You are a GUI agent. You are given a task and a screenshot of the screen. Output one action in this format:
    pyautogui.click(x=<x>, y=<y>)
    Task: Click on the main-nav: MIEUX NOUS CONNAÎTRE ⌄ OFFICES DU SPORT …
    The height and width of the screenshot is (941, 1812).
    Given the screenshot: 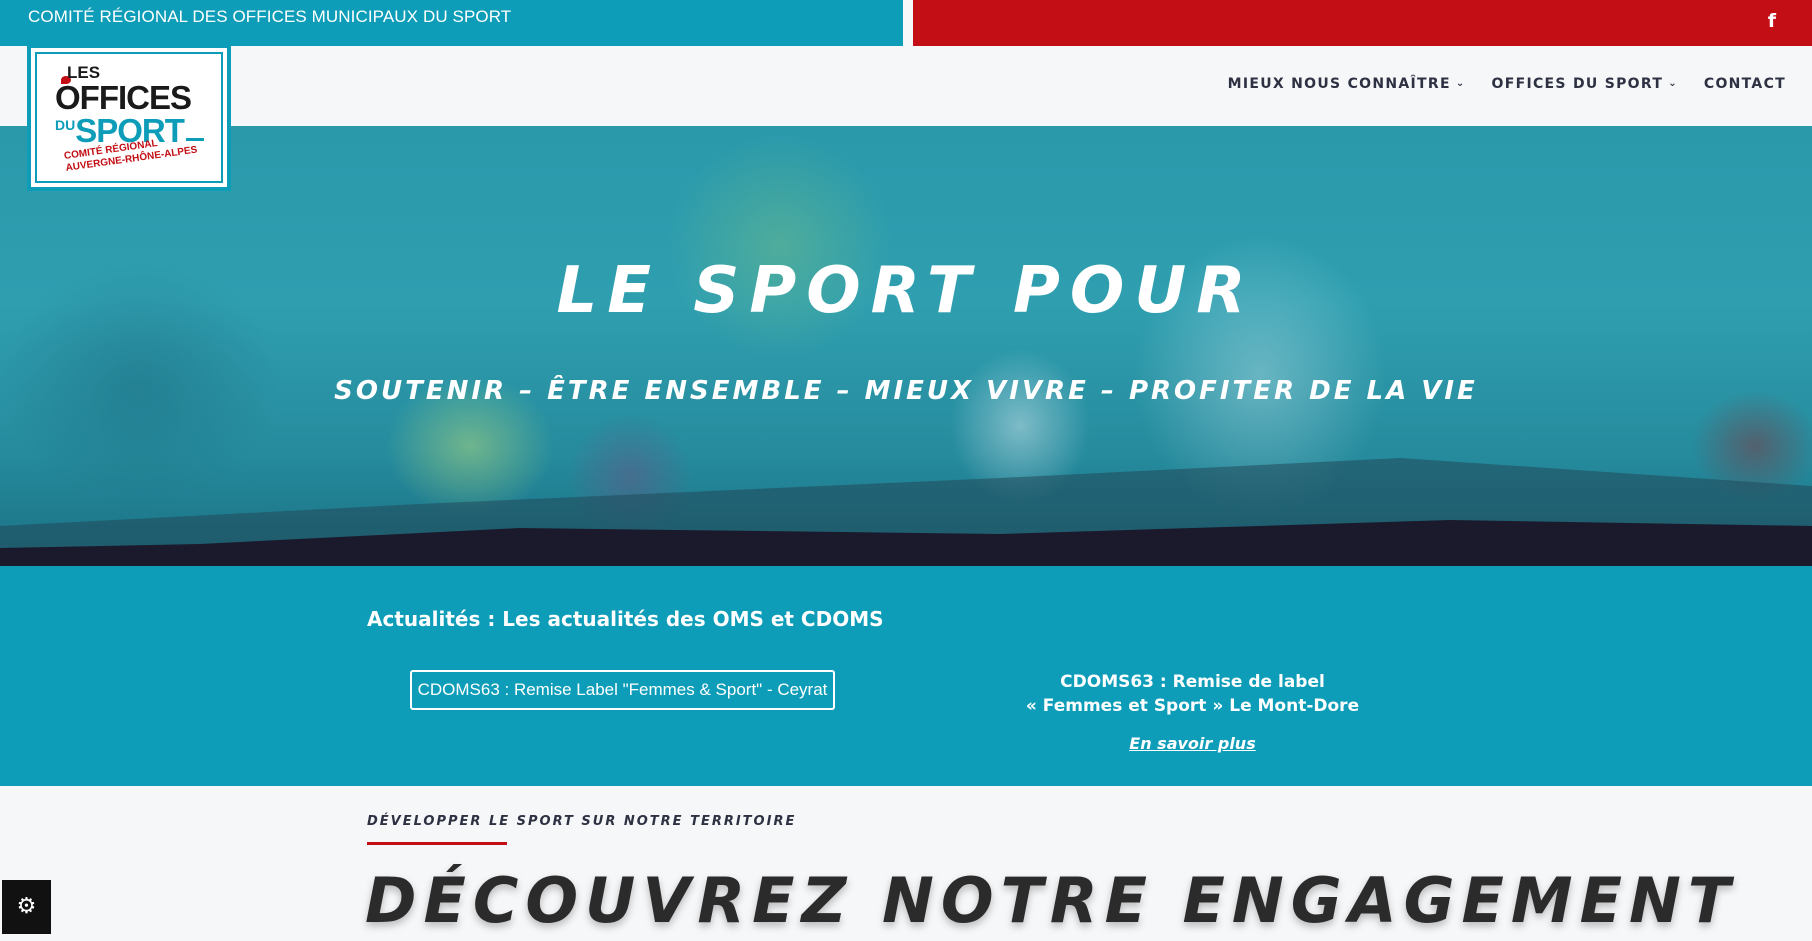 What is the action you would take?
    pyautogui.click(x=1494, y=84)
    